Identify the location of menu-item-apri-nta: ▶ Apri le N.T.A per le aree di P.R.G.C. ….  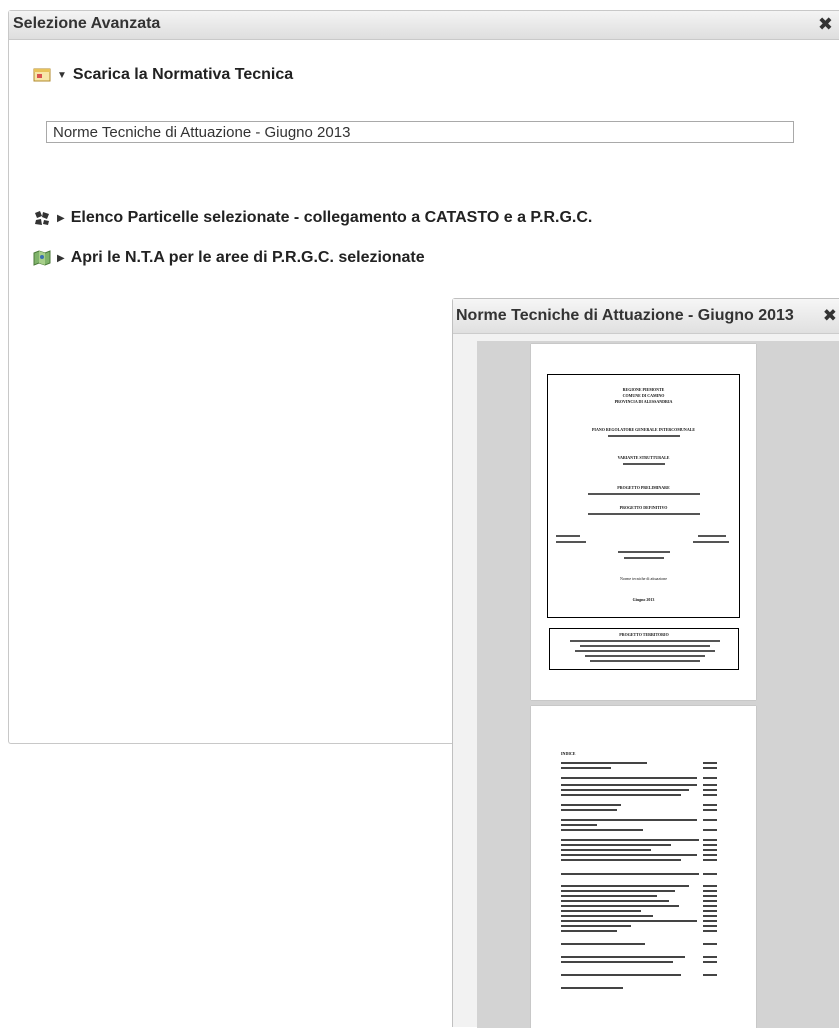
(229, 258).